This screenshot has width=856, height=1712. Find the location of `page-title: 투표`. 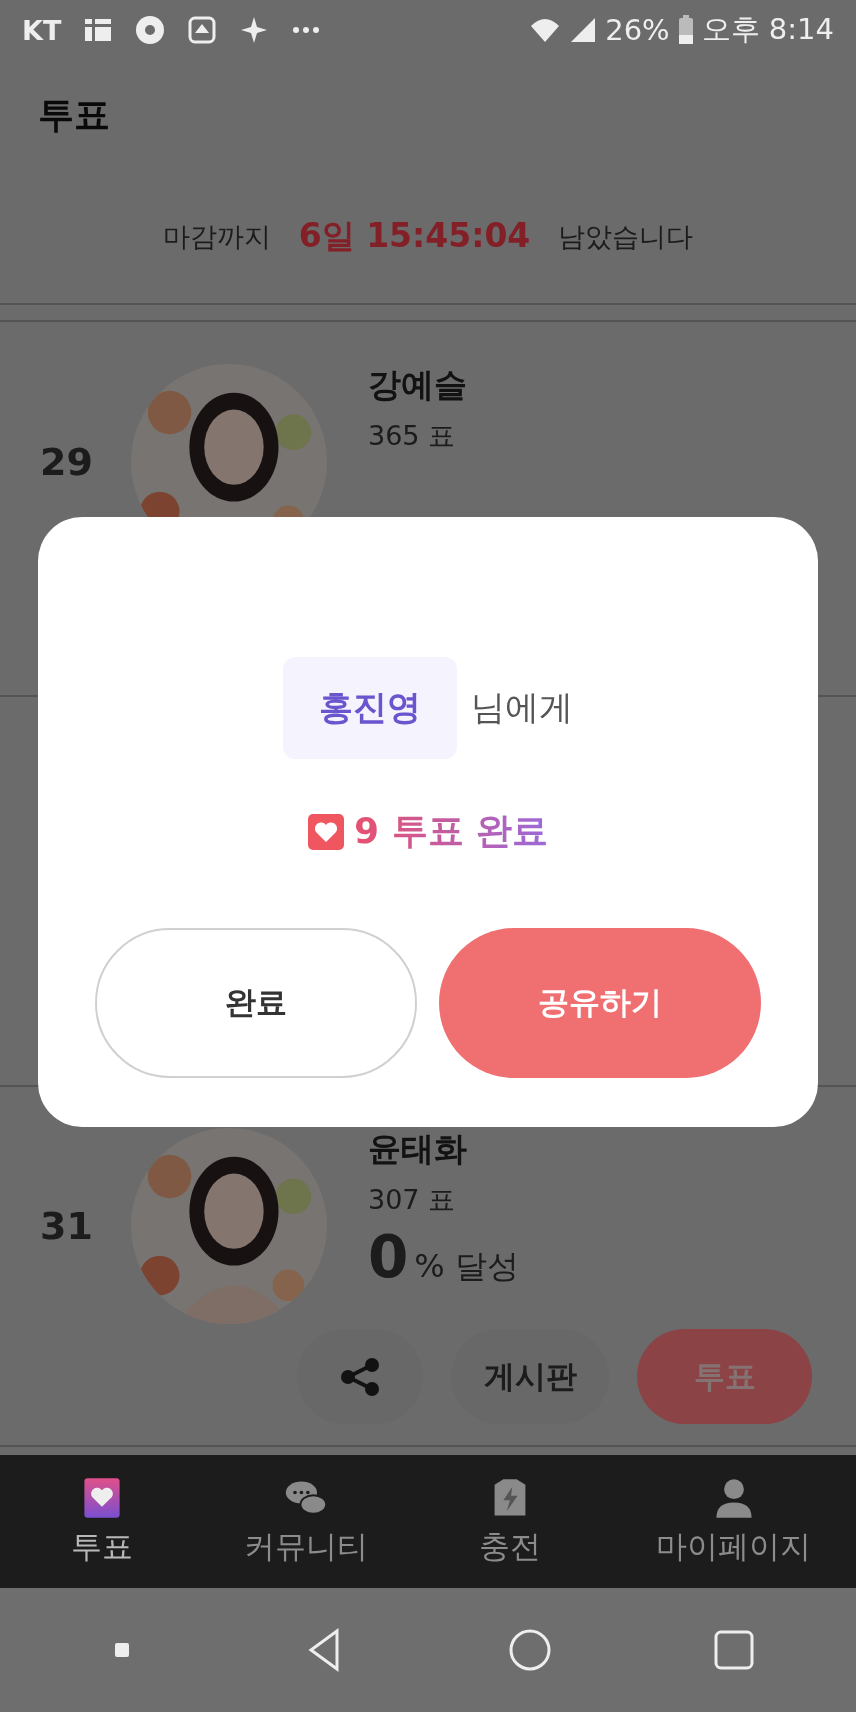

page-title: 투표 is located at coordinates (74, 114).